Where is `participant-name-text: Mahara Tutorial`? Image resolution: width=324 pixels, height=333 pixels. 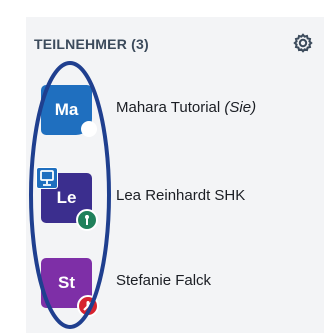
participant-name-text: Mahara Tutorial is located at coordinates (168, 107).